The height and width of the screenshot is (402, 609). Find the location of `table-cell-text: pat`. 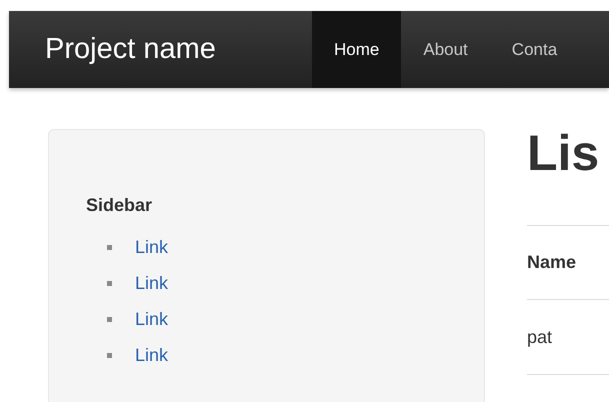

table-cell-text: pat is located at coordinates (539, 337).